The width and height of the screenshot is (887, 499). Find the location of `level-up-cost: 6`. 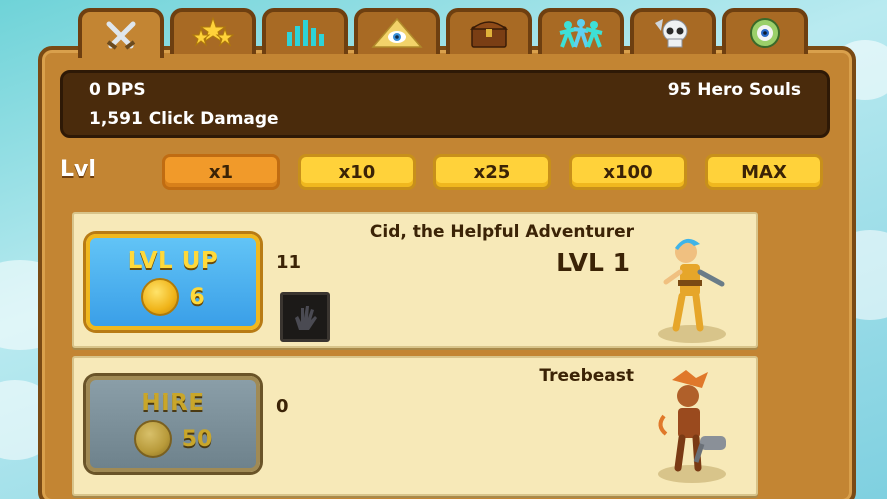

level-up-cost: 6 is located at coordinates (173, 297).